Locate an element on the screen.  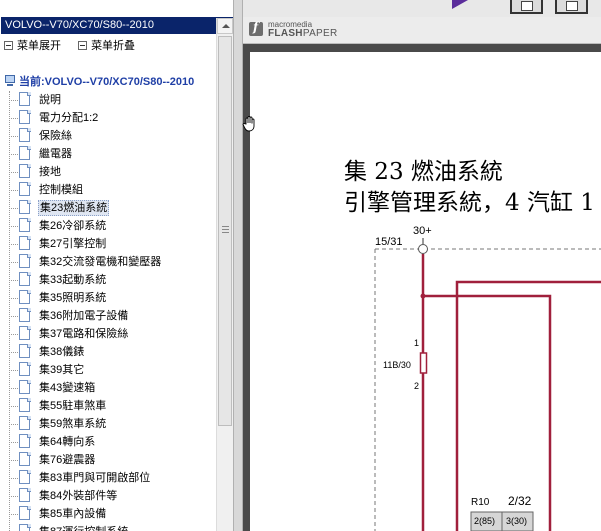
tree-root-label: 当前:VOLVO--V70/XC70/S80--2010 is located at coordinates (107, 82).